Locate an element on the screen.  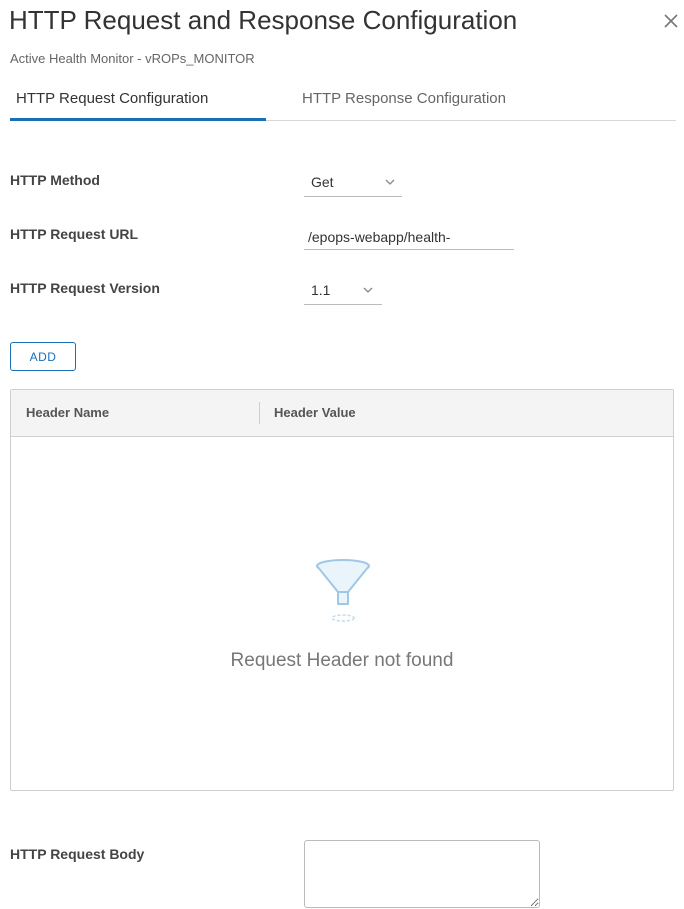
add-header-button: ADD is located at coordinates (43, 356).